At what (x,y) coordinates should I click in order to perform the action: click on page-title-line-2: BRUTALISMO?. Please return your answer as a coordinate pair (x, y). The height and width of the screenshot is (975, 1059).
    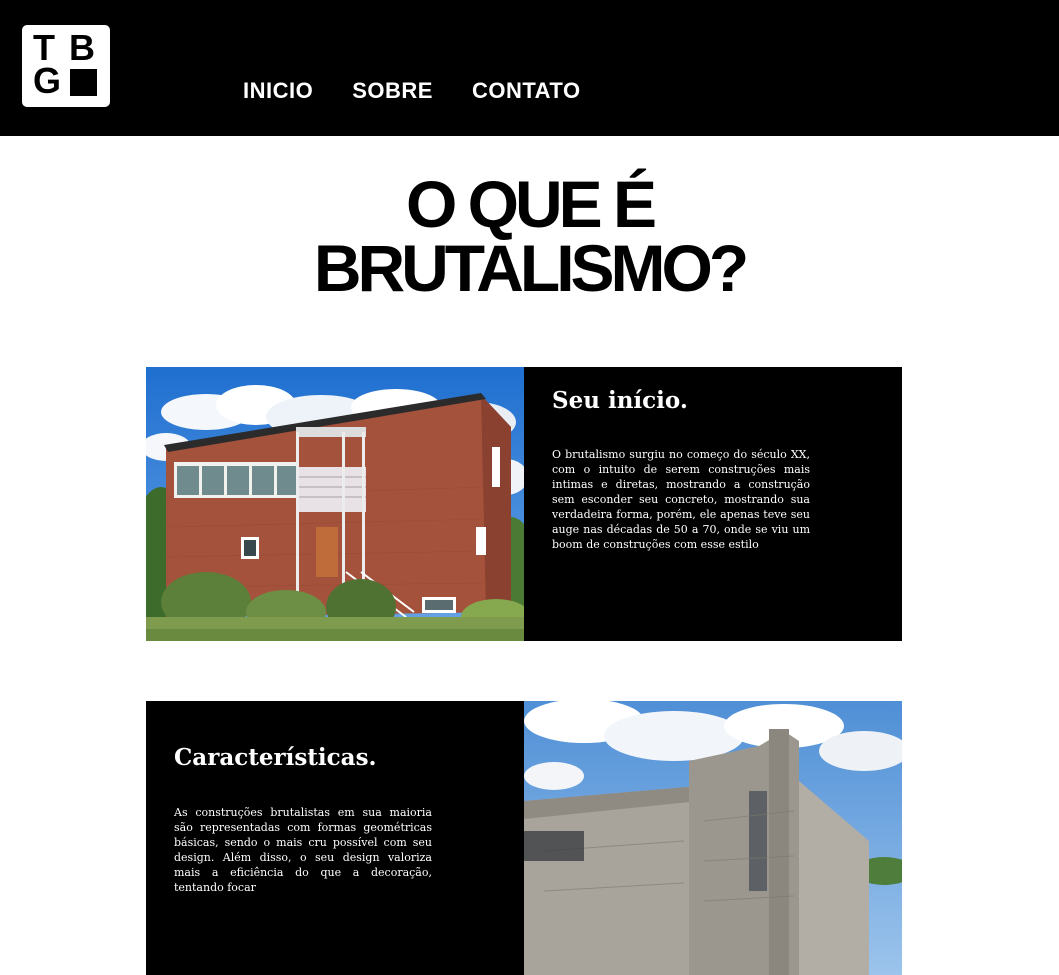
    Looking at the image, I should click on (531, 268).